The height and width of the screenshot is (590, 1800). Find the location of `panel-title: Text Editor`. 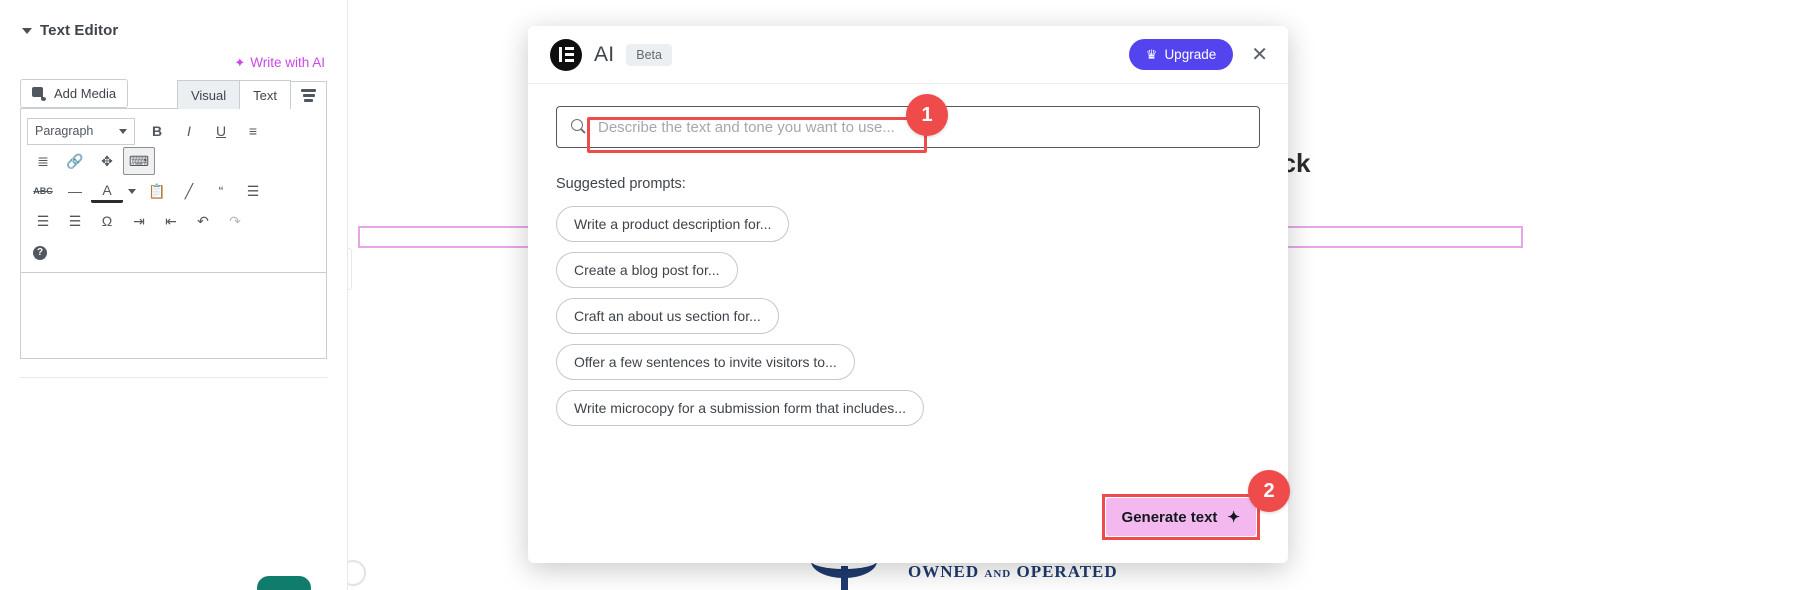

panel-title: Text Editor is located at coordinates (79, 30).